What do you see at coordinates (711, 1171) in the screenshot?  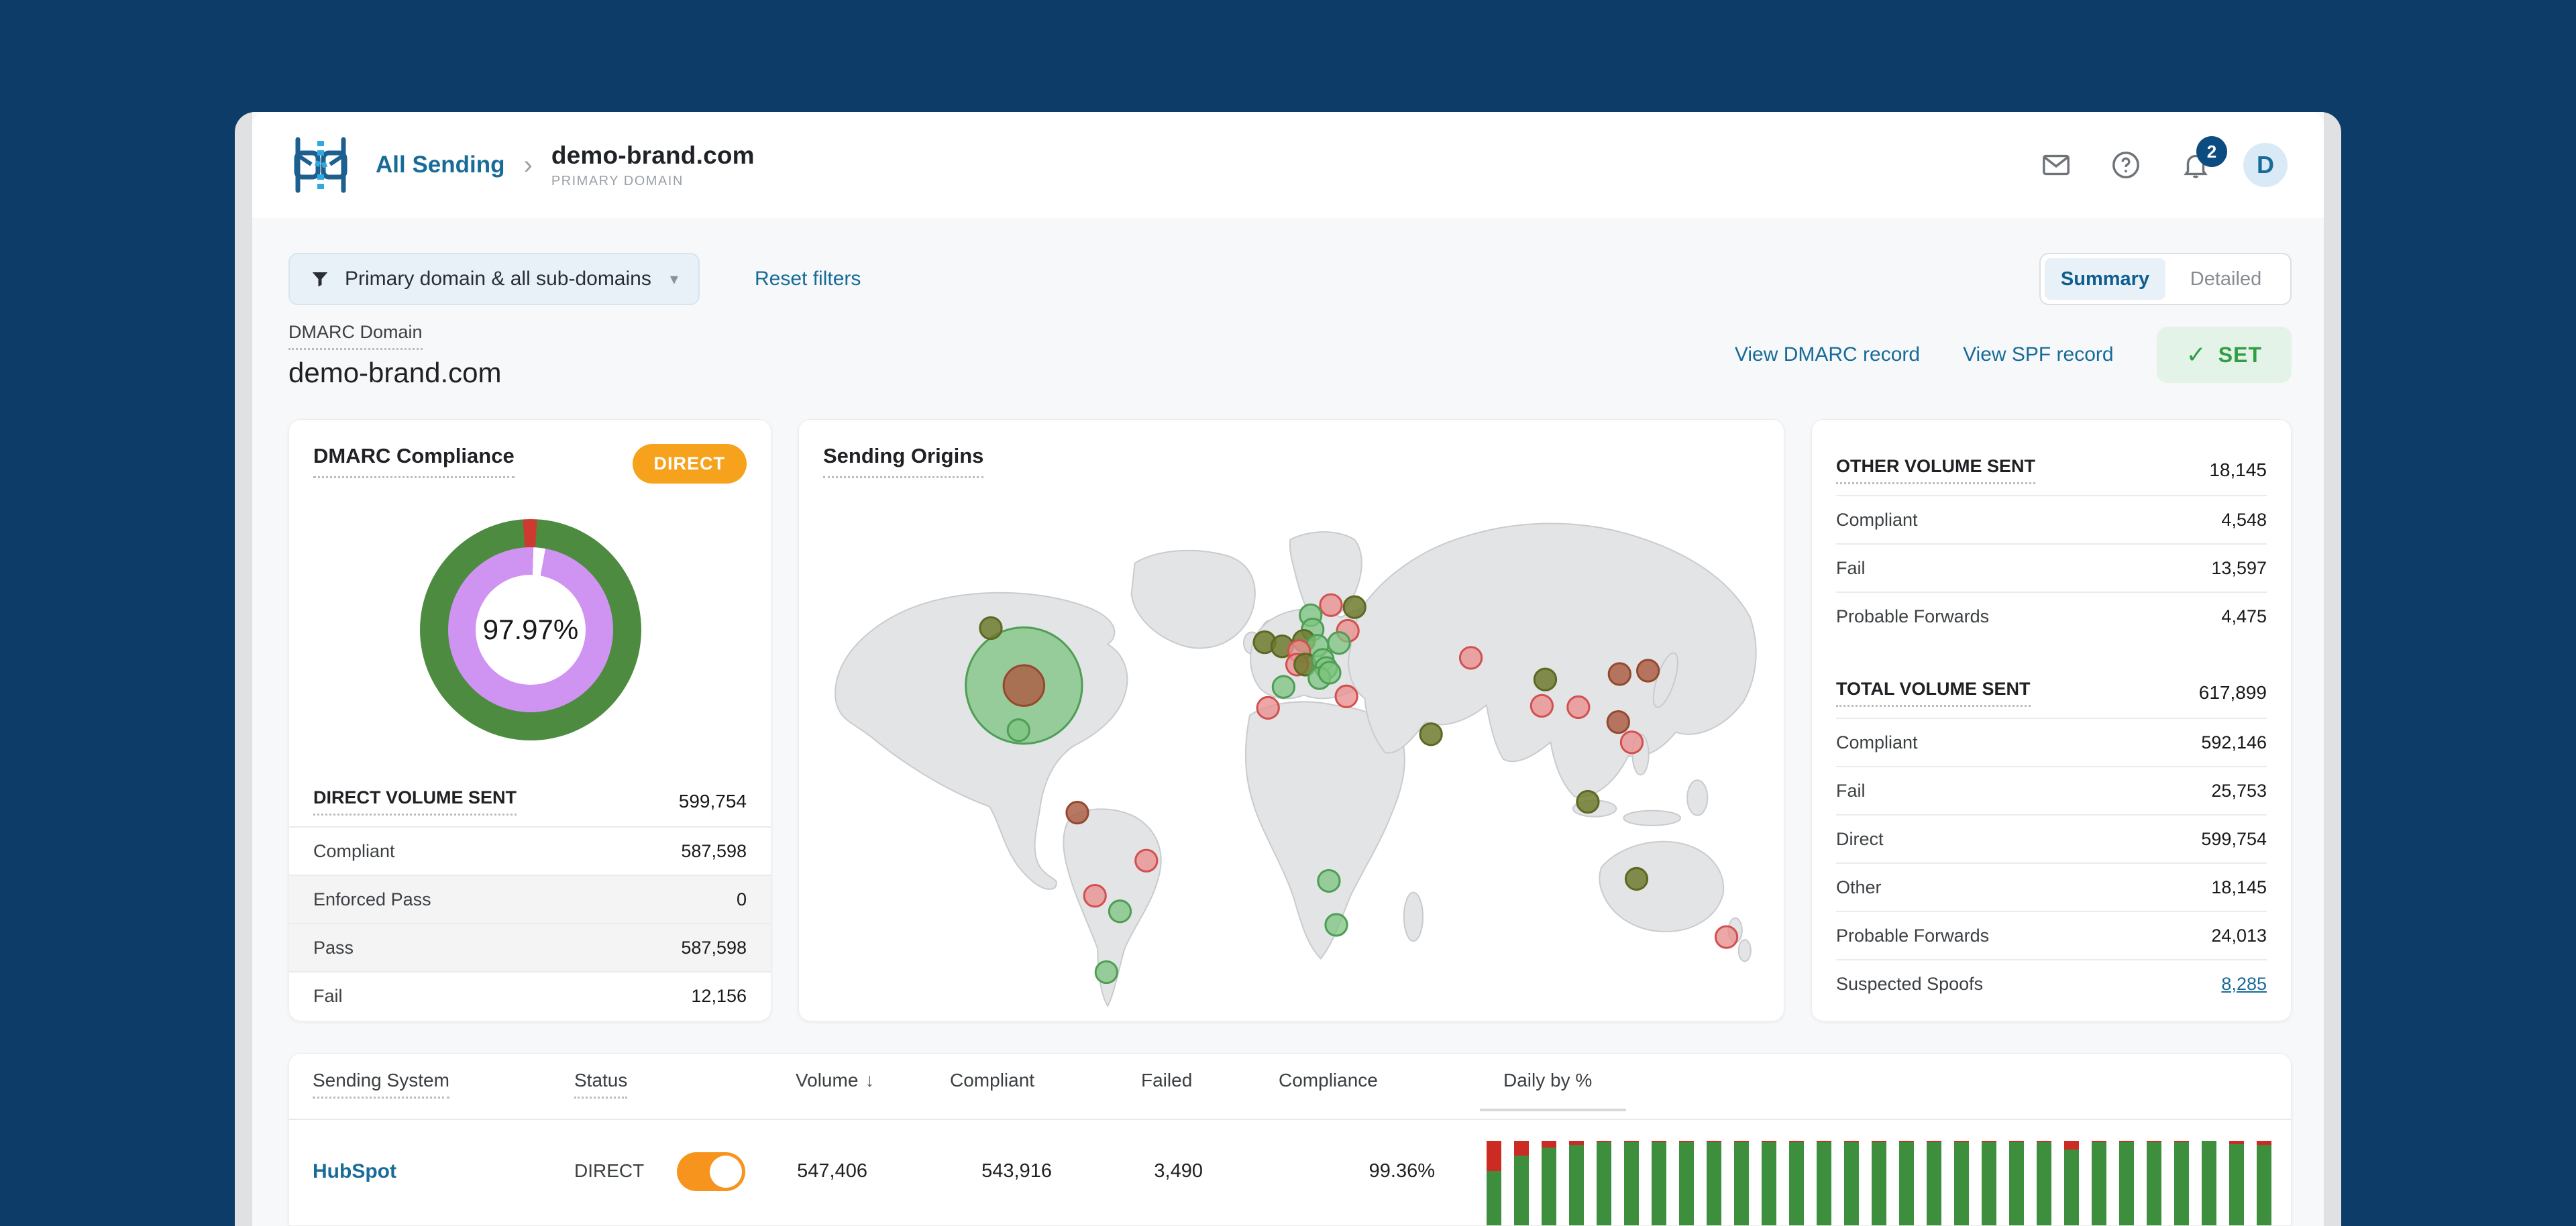 I see `enforcement-toggle` at bounding box center [711, 1171].